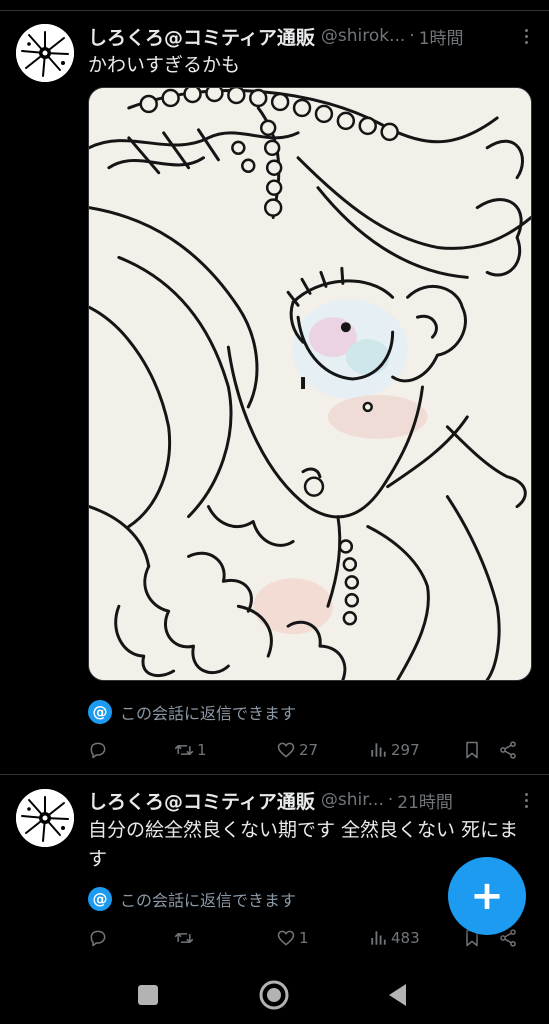 The height and width of the screenshot is (1024, 549). I want to click on tweet-actions: 1 483, so click(306, 938).